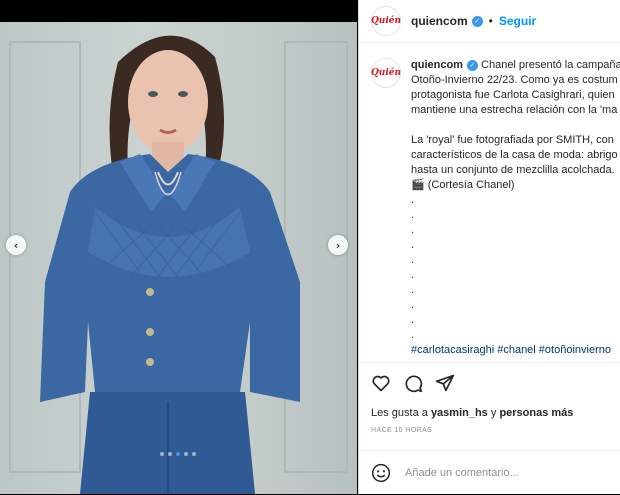  Describe the element at coordinates (439, 21) in the screenshot. I see `account-username: quiencom` at that location.